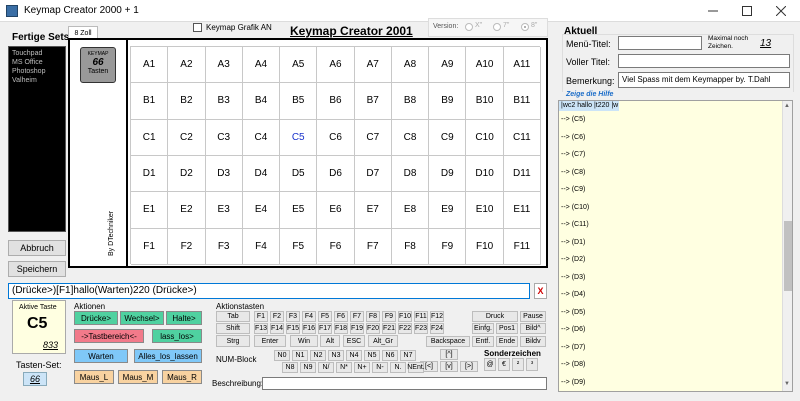  What do you see at coordinates (354, 355) in the screenshot?
I see `numkey-n4: N4` at bounding box center [354, 355].